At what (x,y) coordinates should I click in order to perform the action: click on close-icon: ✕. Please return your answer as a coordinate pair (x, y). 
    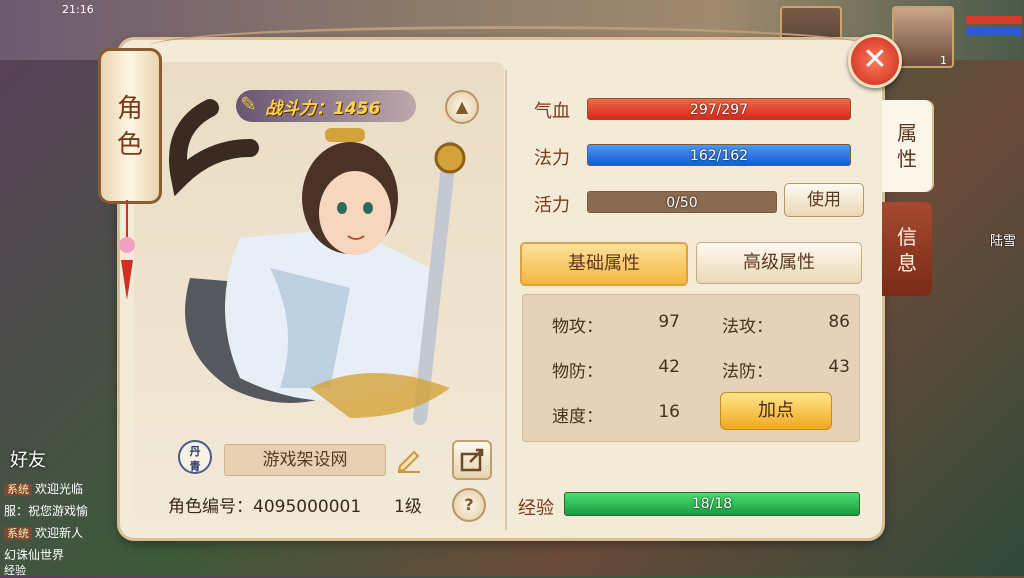
    Looking at the image, I should click on (875, 59).